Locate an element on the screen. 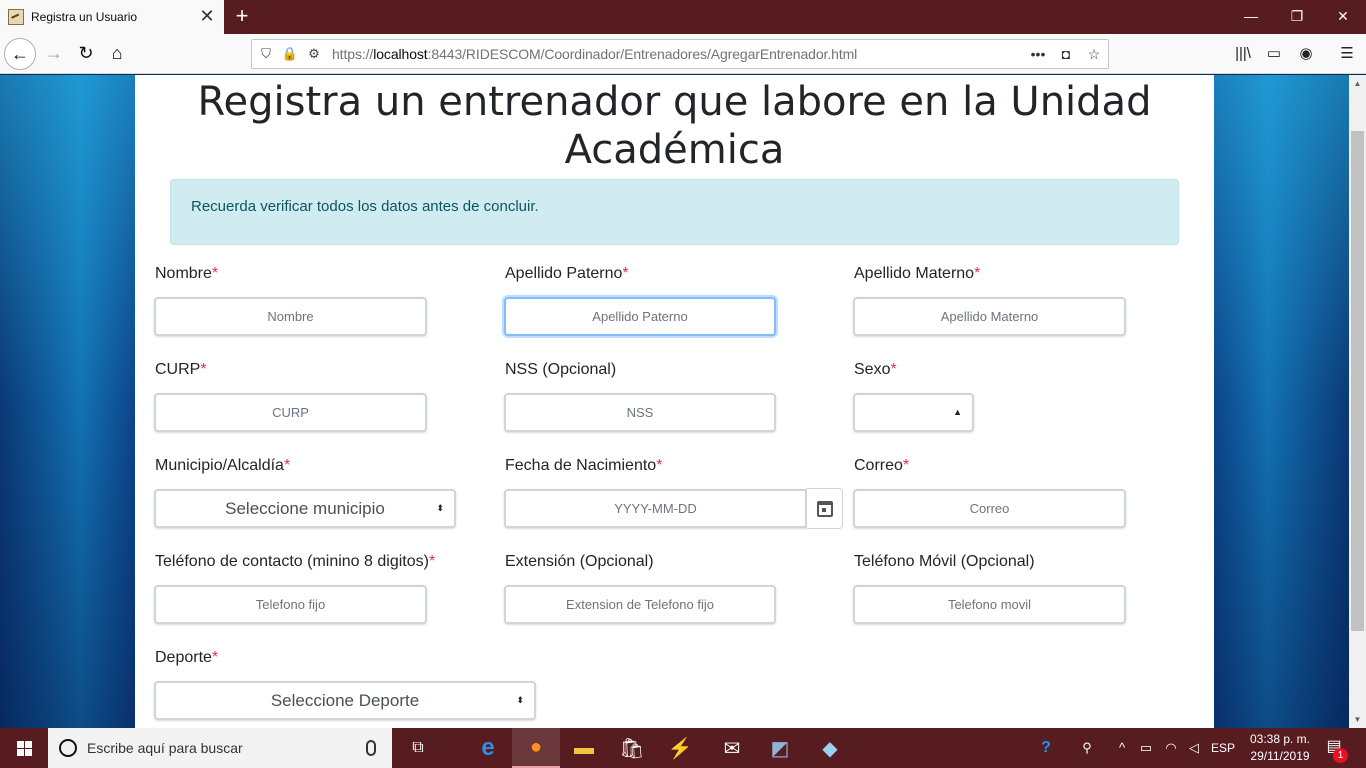  extension-input is located at coordinates (640, 604).